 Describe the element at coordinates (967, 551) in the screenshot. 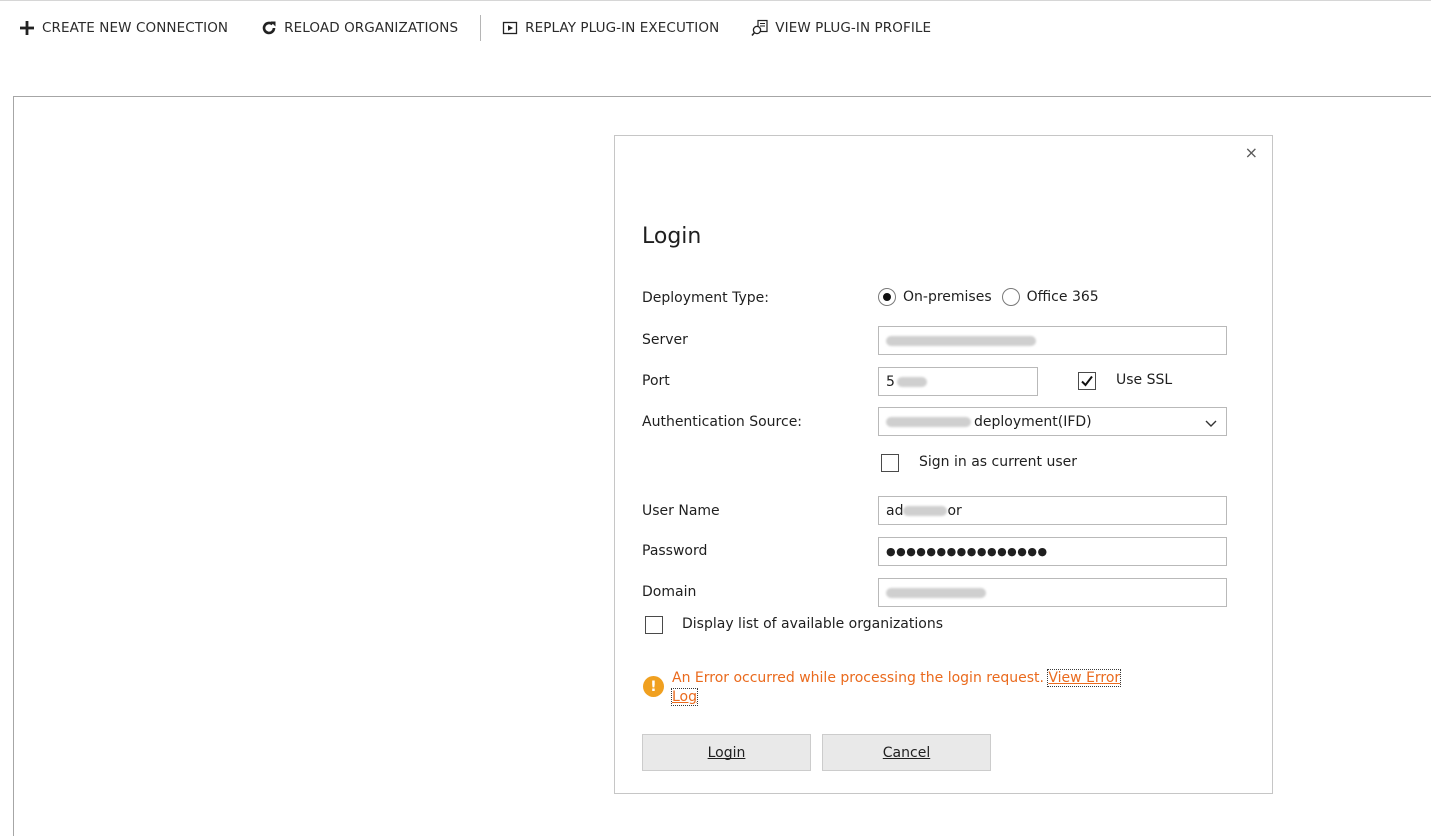

I see `password-mask: ●●●●●●●●●●●●●●●●` at that location.